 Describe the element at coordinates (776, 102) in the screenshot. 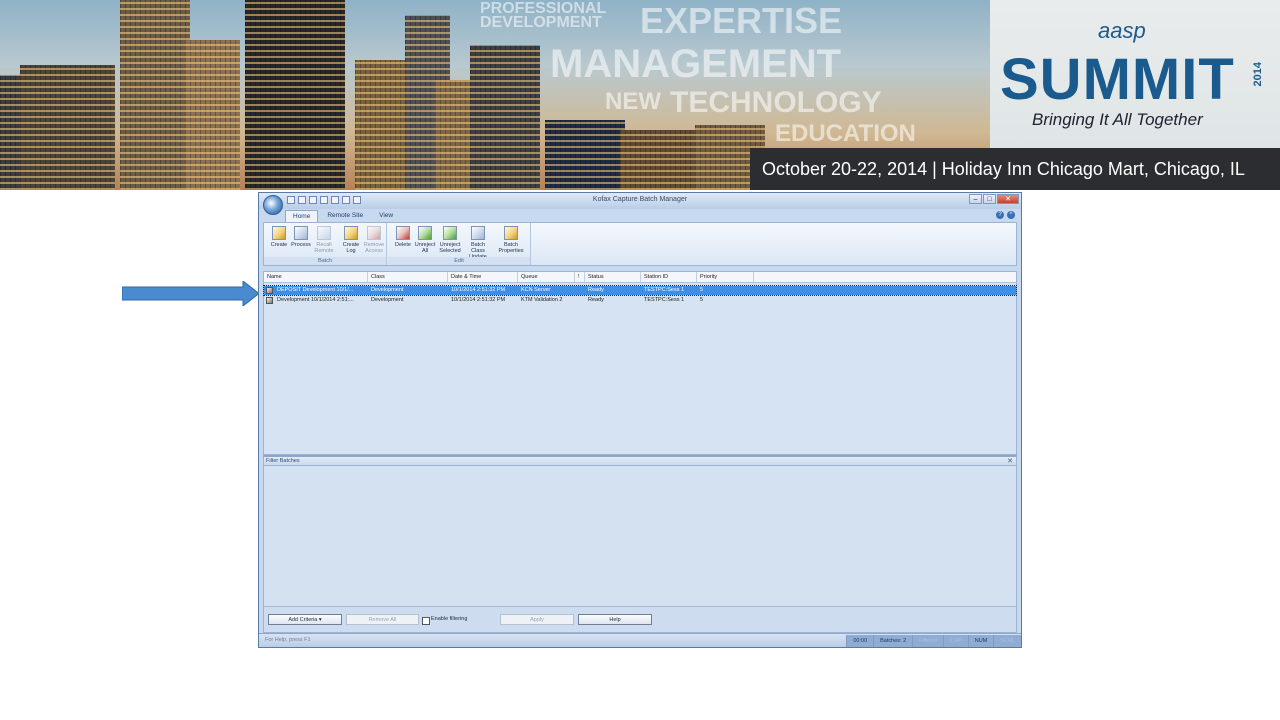

I see `banner-word: TECHNOLOGY` at that location.